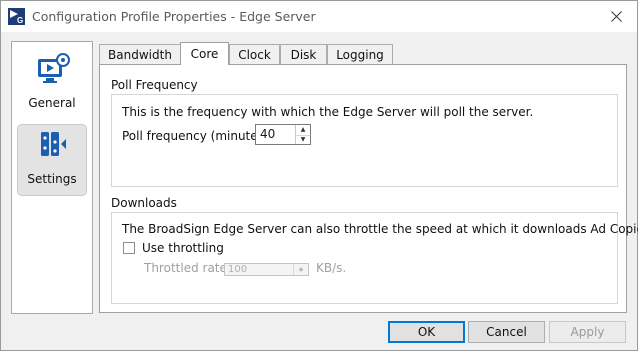  What do you see at coordinates (197, 136) in the screenshot?
I see `poll-frequency-label: Poll frequency (minutes):` at bounding box center [197, 136].